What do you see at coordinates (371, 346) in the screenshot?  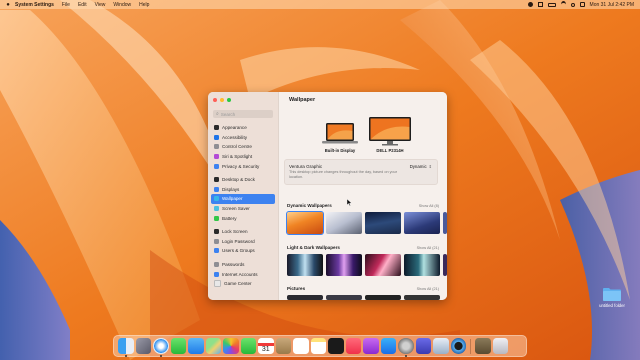 I see `podcasts-icon` at bounding box center [371, 346].